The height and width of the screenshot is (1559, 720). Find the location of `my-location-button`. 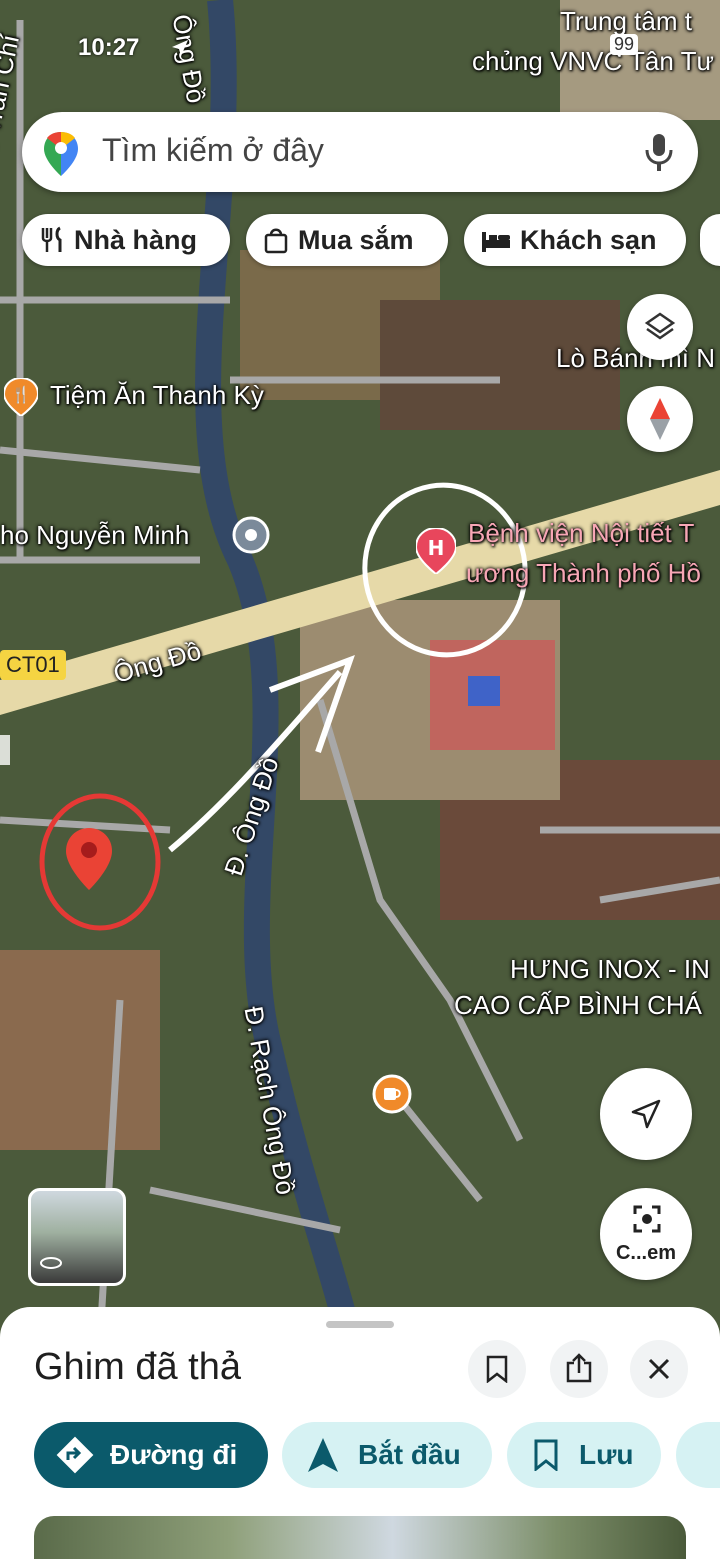

my-location-button is located at coordinates (646, 1114).